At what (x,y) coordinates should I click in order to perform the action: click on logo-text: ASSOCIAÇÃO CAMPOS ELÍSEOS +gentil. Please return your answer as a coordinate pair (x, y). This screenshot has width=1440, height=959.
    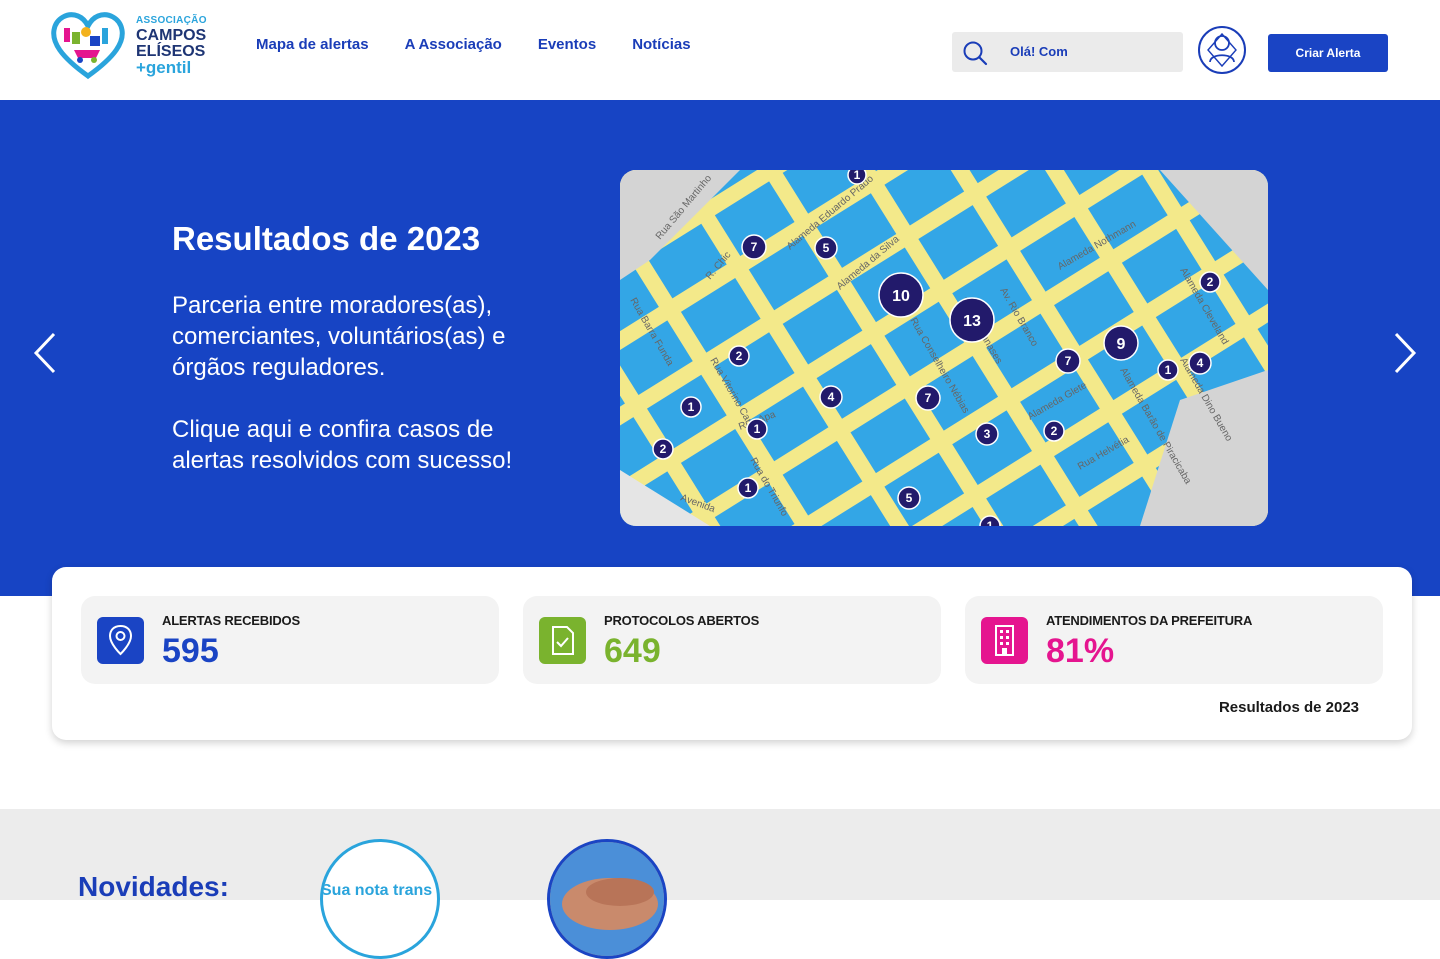
    Looking at the image, I should click on (171, 46).